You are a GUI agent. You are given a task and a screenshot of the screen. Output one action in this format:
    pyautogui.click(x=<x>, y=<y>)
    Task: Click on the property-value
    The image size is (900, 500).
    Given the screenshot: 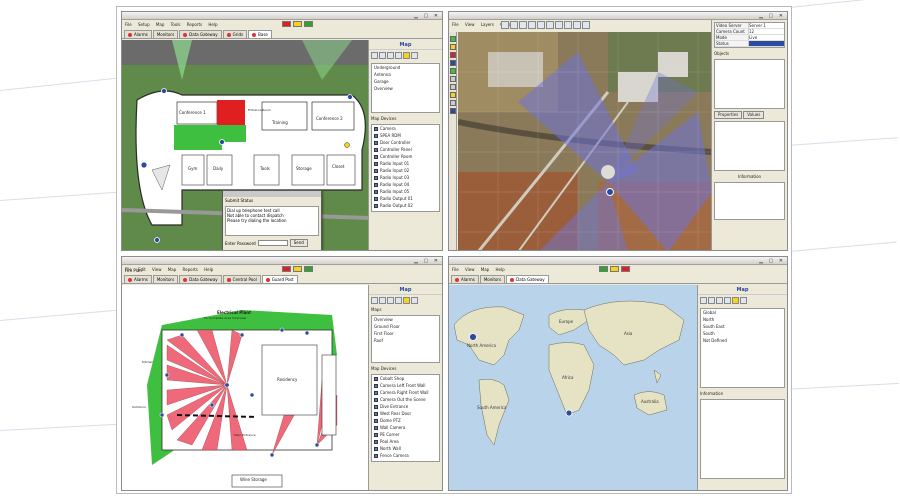 What is the action you would take?
    pyautogui.click(x=766, y=43)
    